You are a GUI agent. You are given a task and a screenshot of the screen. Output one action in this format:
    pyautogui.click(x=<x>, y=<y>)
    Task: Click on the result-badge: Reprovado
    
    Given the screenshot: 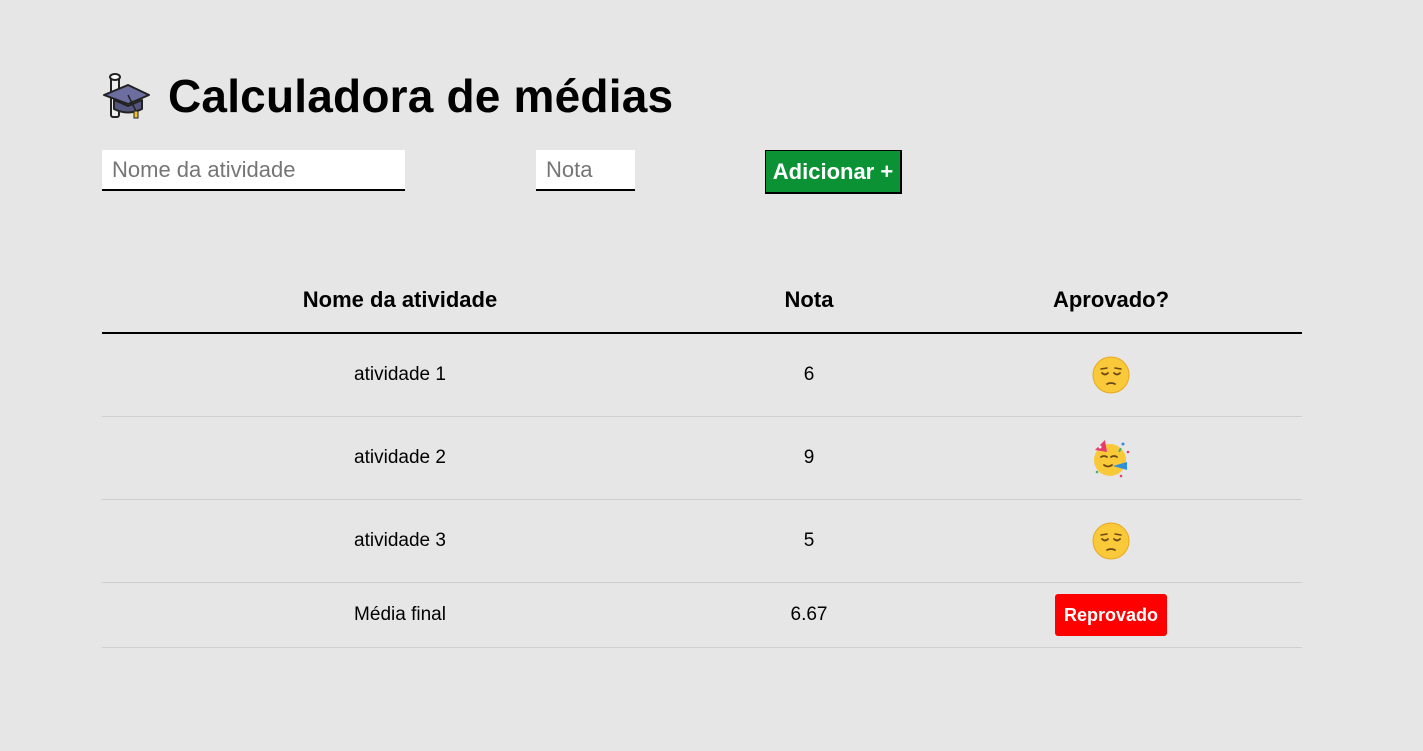 What is the action you would take?
    pyautogui.click(x=1111, y=615)
    